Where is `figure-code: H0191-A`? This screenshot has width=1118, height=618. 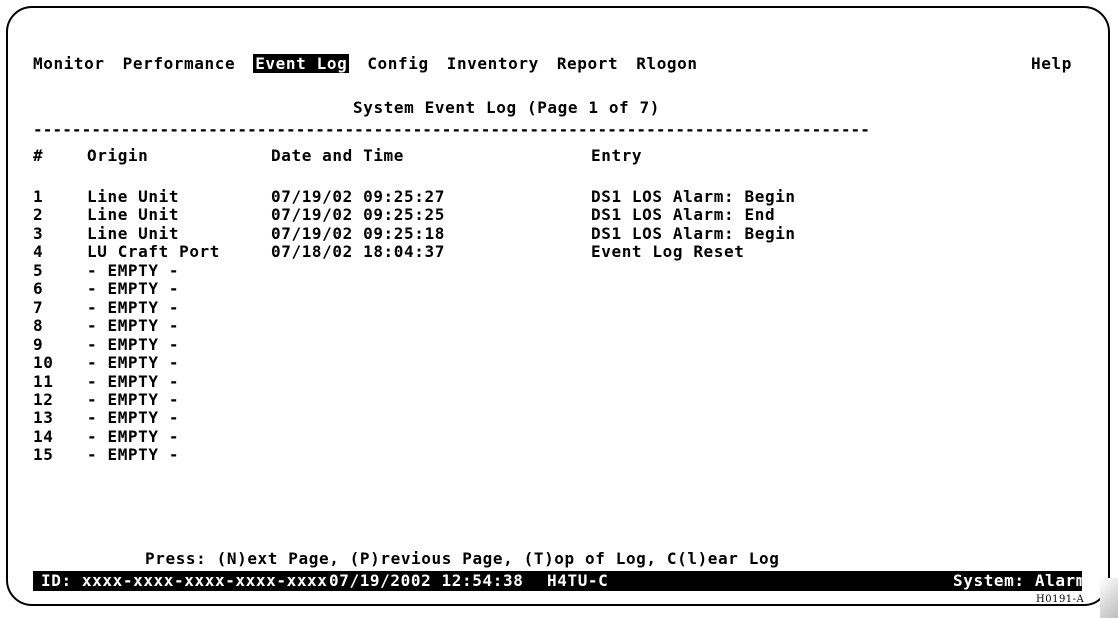
figure-code: H0191-A is located at coordinates (1060, 599).